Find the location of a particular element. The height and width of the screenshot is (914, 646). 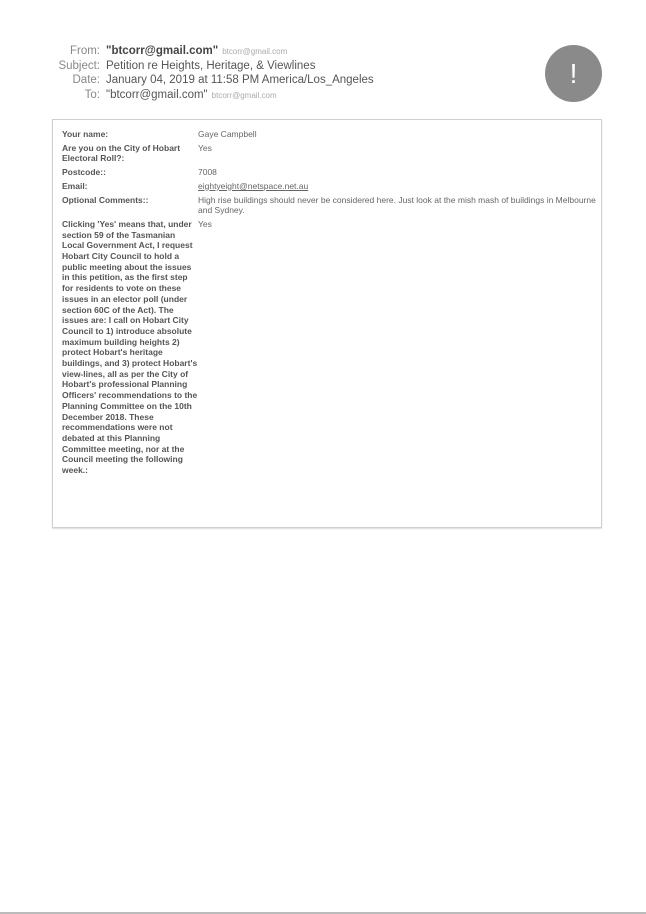

from-label: From: is located at coordinates (84, 51).